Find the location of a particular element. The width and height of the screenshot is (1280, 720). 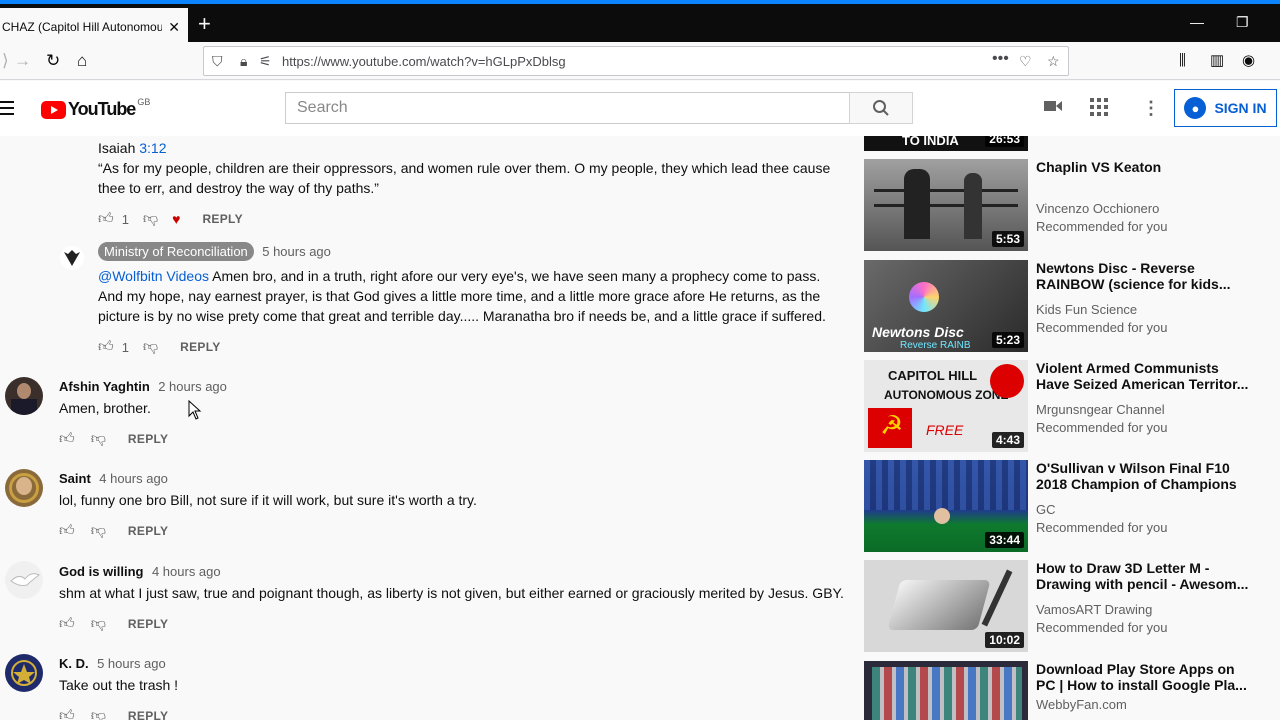

menu-icon is located at coordinates (7, 108).